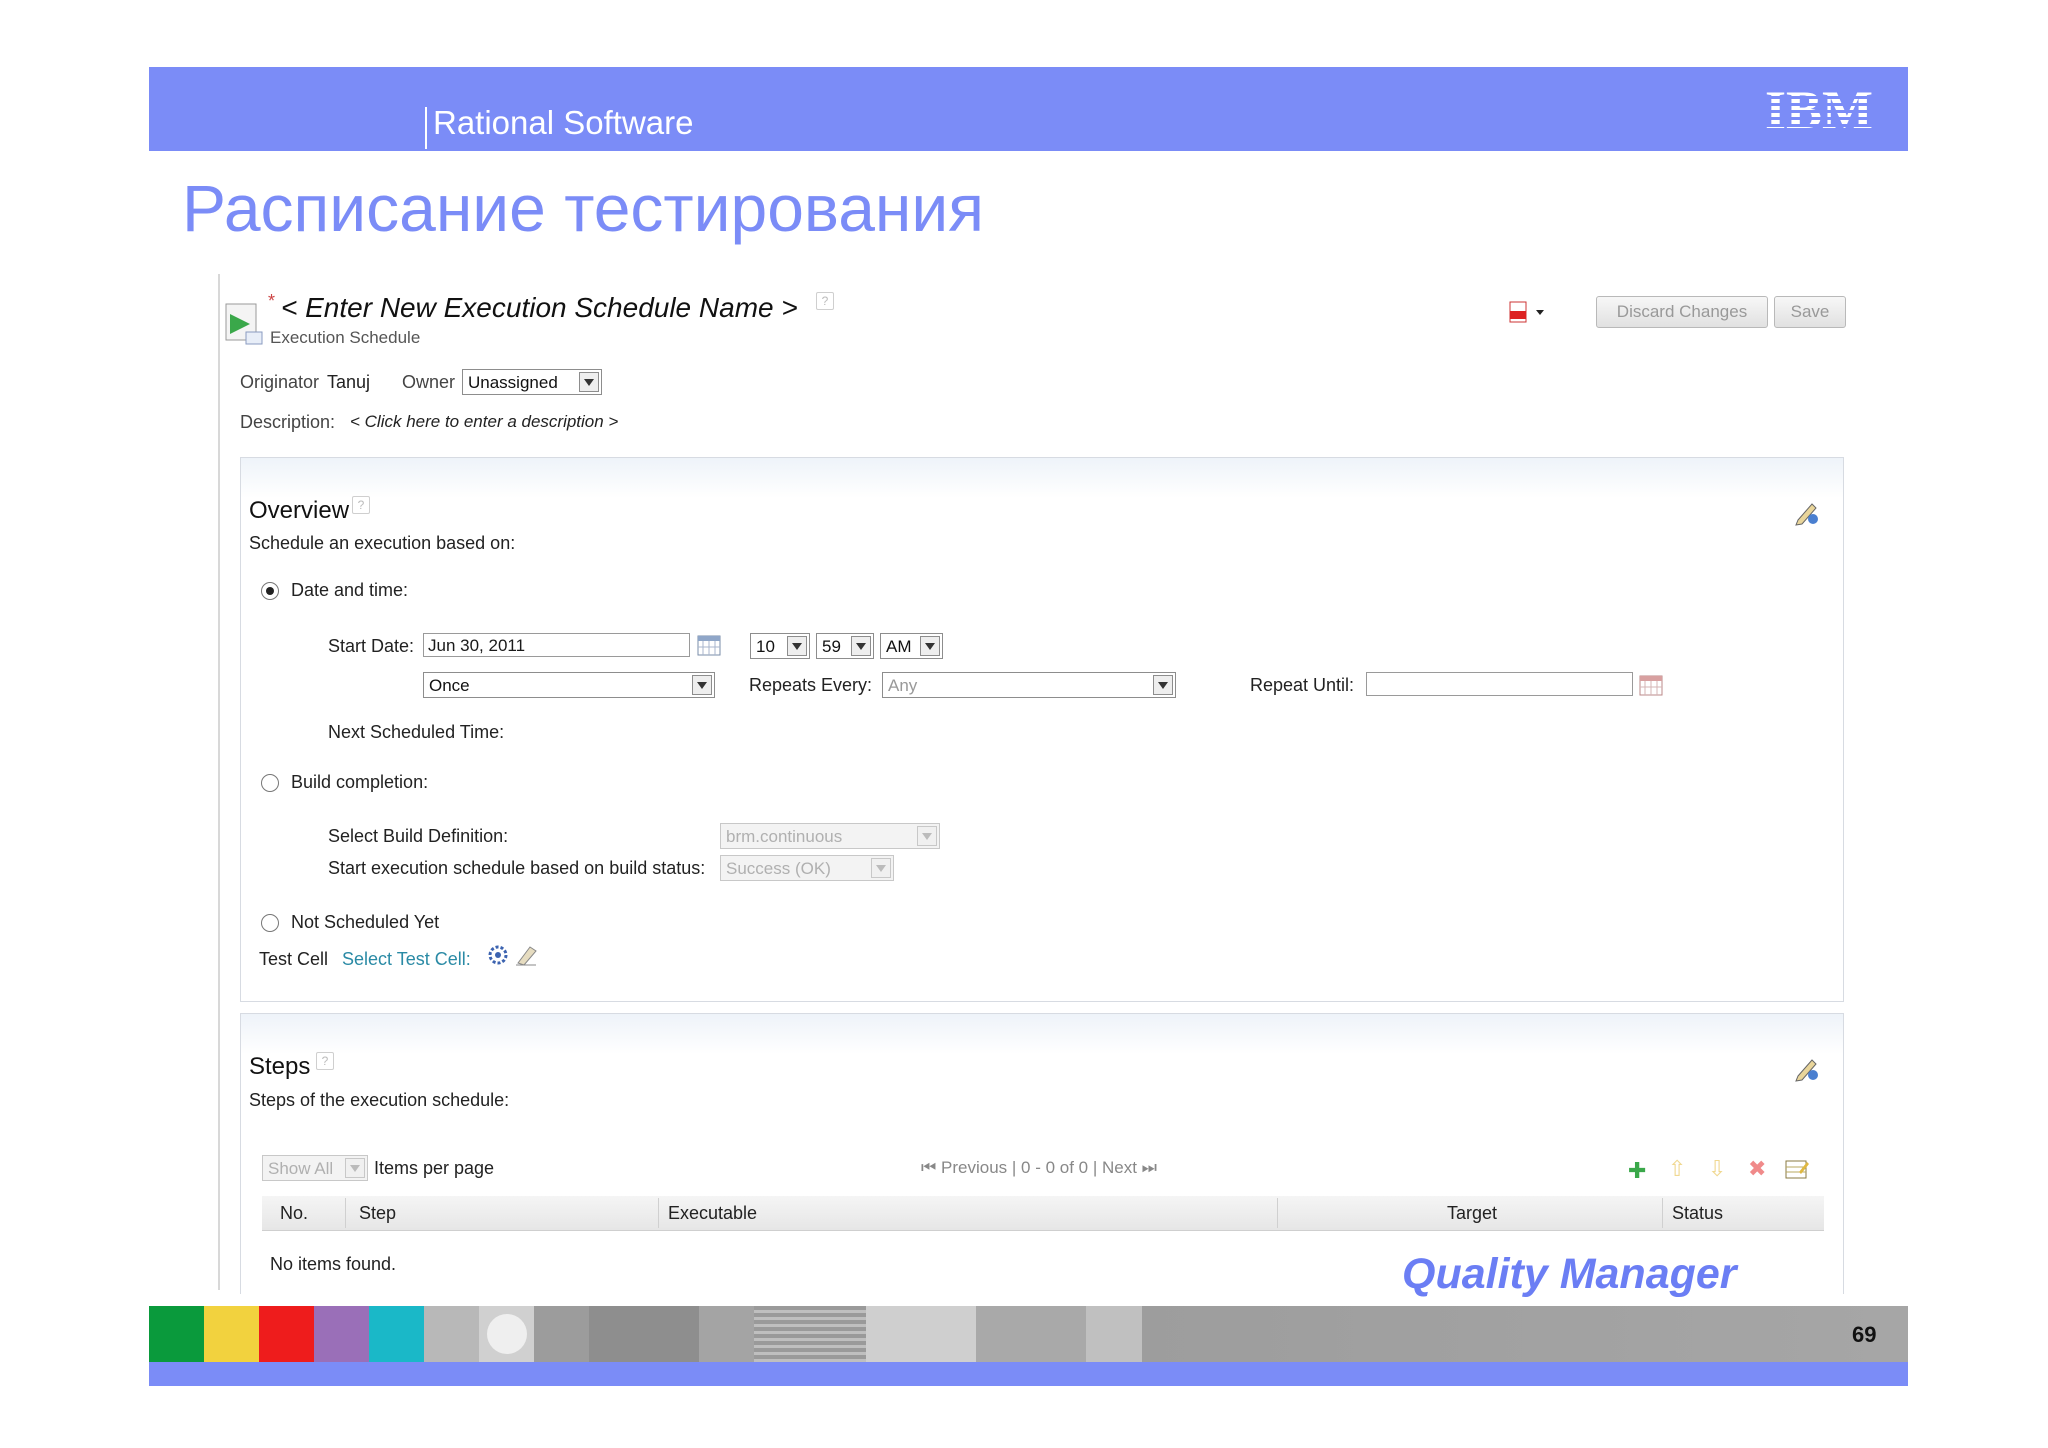 The height and width of the screenshot is (1448, 2048). Describe the element at coordinates (1147, 1167) in the screenshot. I see `last-page-icon: ⏭` at that location.